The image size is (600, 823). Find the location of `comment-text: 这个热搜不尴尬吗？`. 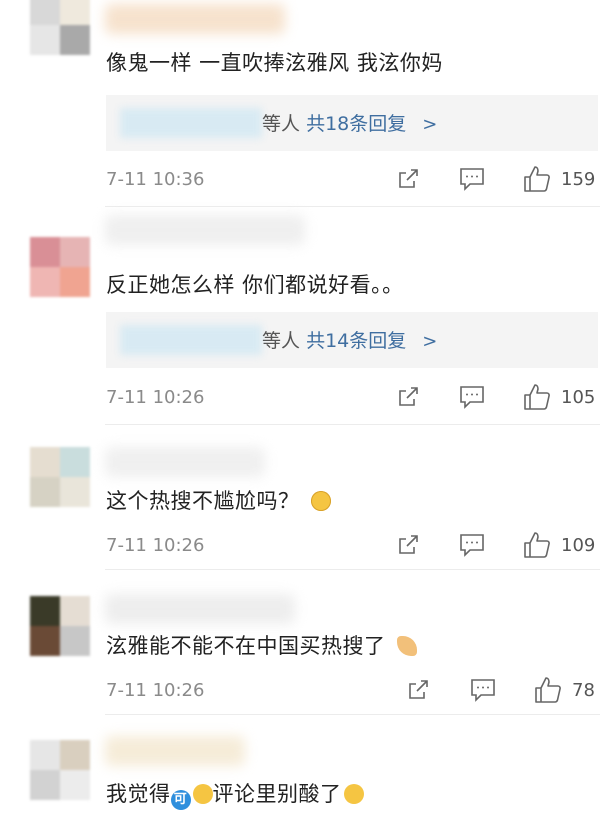

comment-text: 这个热搜不尴尬吗？ is located at coordinates (218, 500).